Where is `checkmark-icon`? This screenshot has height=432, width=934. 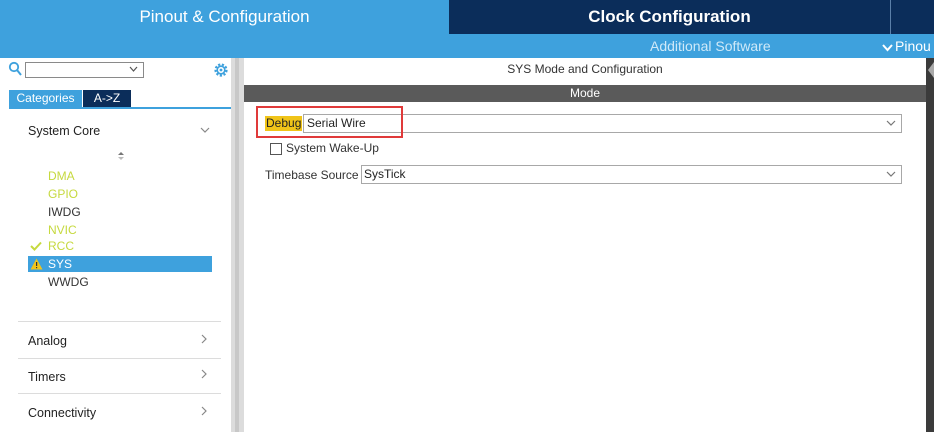
checkmark-icon is located at coordinates (36, 246).